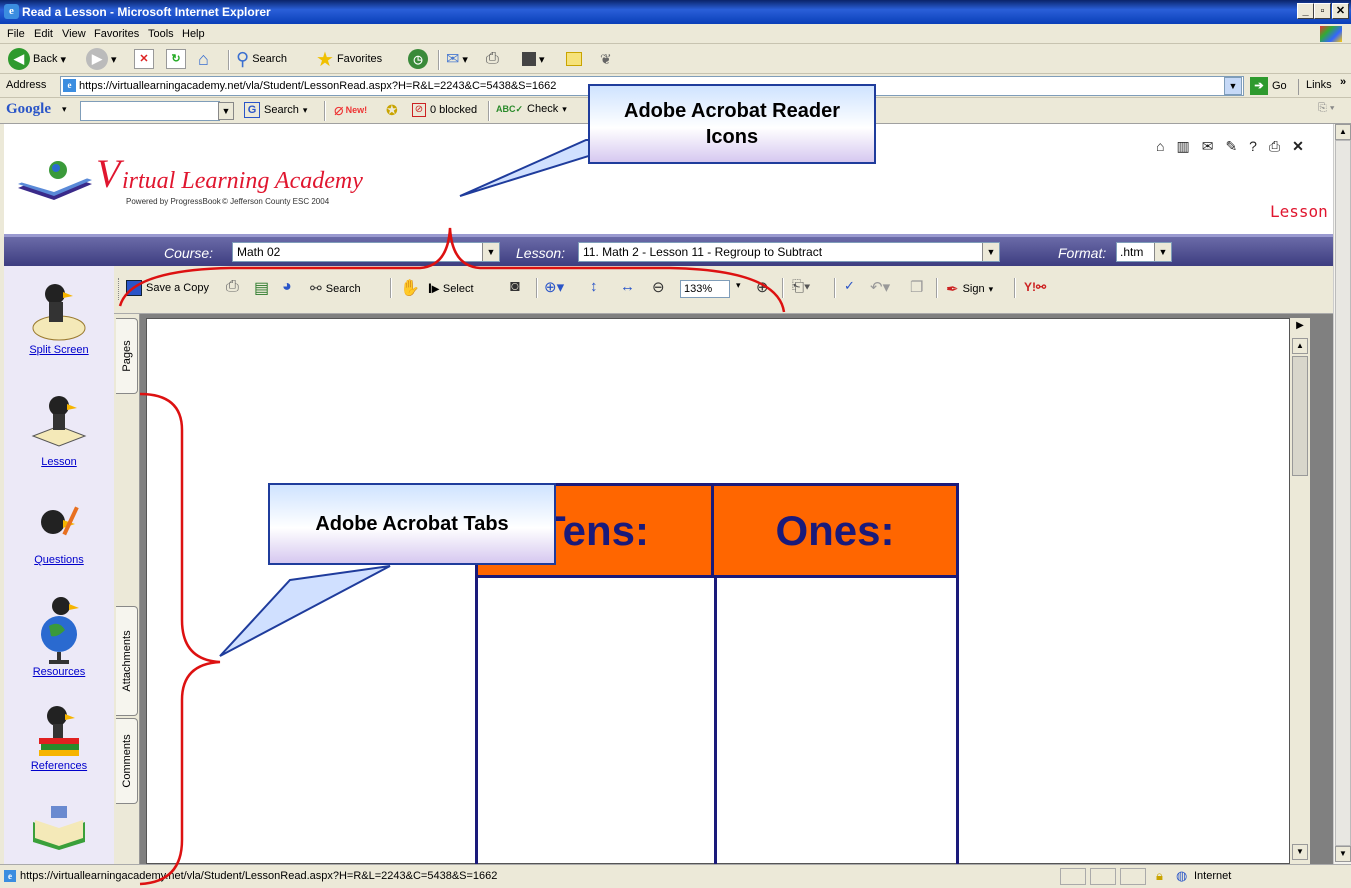 The height and width of the screenshot is (888, 1351). I want to click on callout-tabs-text: Adobe Acrobat Tabs, so click(412, 524).